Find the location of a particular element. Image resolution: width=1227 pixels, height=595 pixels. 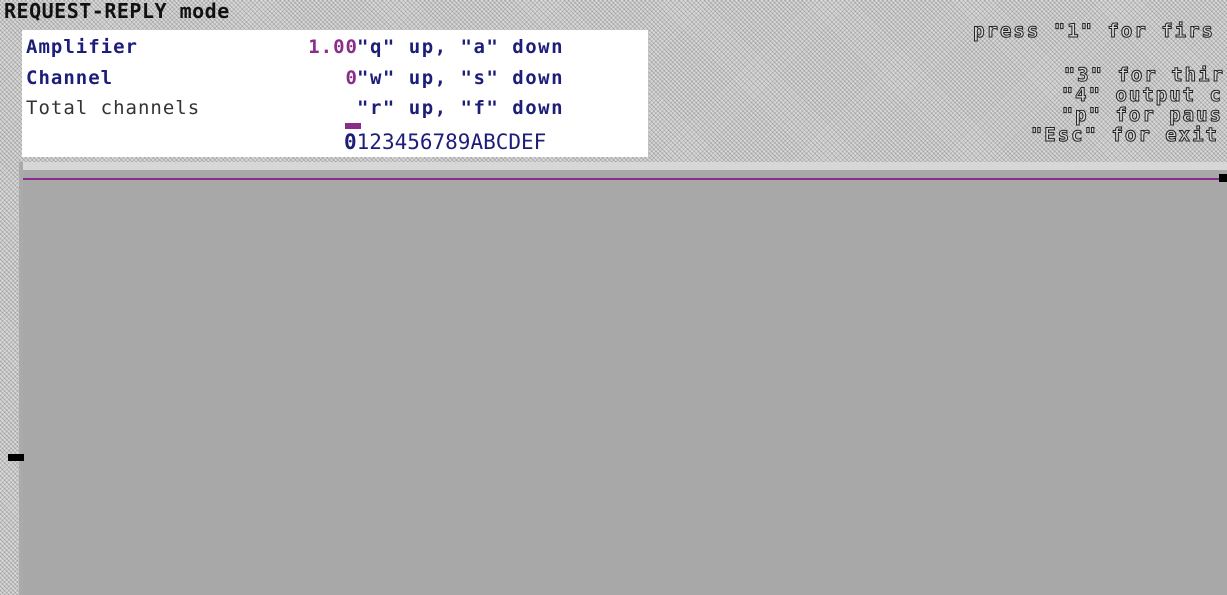

channel-strip: 0123456789ABCDEF is located at coordinates (445, 142).